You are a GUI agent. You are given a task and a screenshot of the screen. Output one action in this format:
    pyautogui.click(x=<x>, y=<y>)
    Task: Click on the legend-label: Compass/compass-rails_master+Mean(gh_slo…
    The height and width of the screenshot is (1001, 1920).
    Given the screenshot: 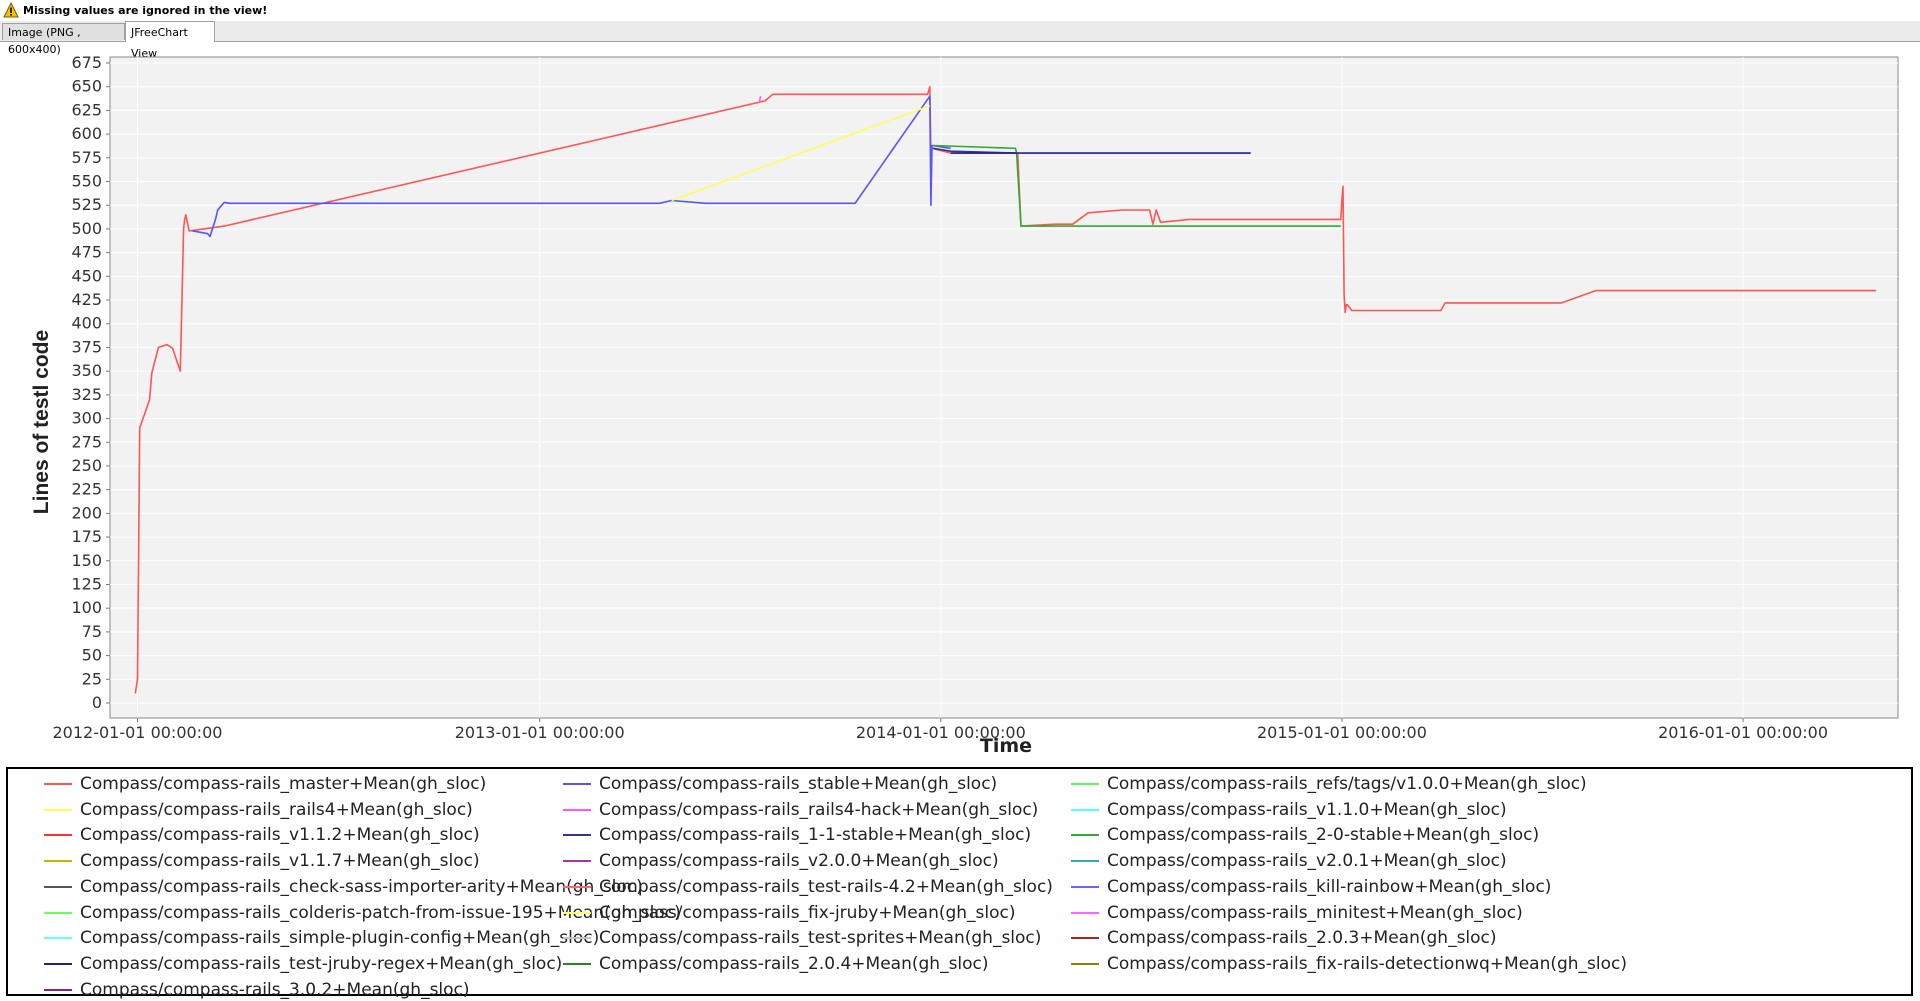 What is the action you would take?
    pyautogui.click(x=283, y=784)
    